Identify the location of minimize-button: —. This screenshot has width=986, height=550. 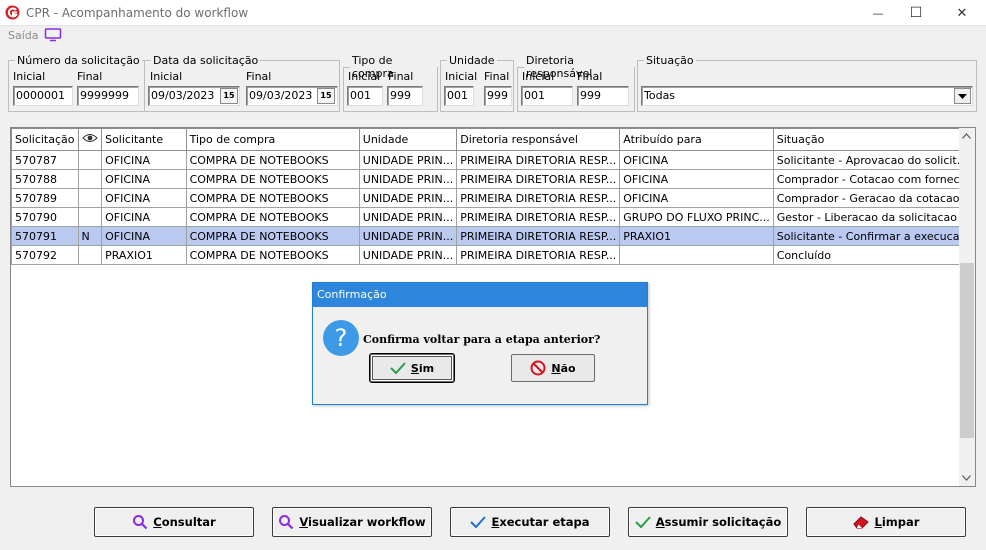
(878, 13).